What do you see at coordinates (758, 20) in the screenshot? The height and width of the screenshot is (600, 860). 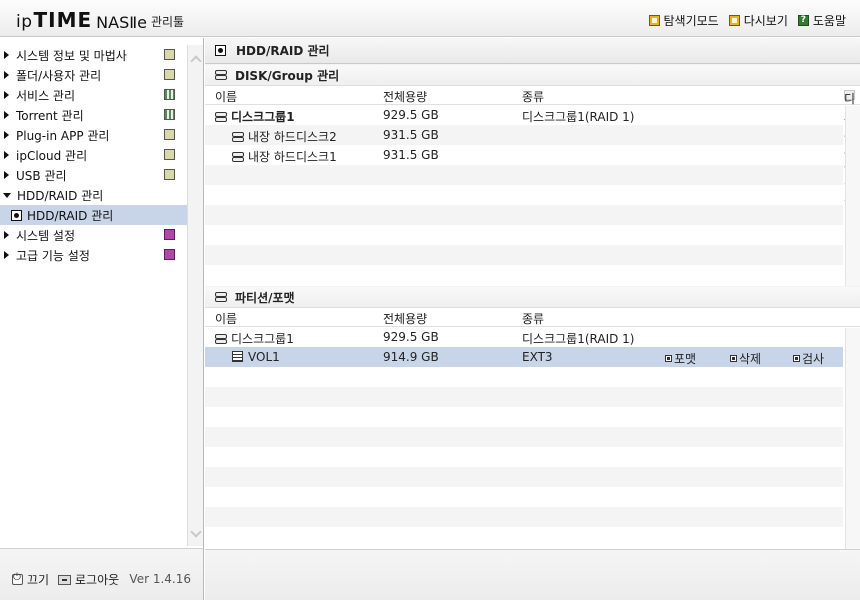 I see `refresh-link: 다시보기` at bounding box center [758, 20].